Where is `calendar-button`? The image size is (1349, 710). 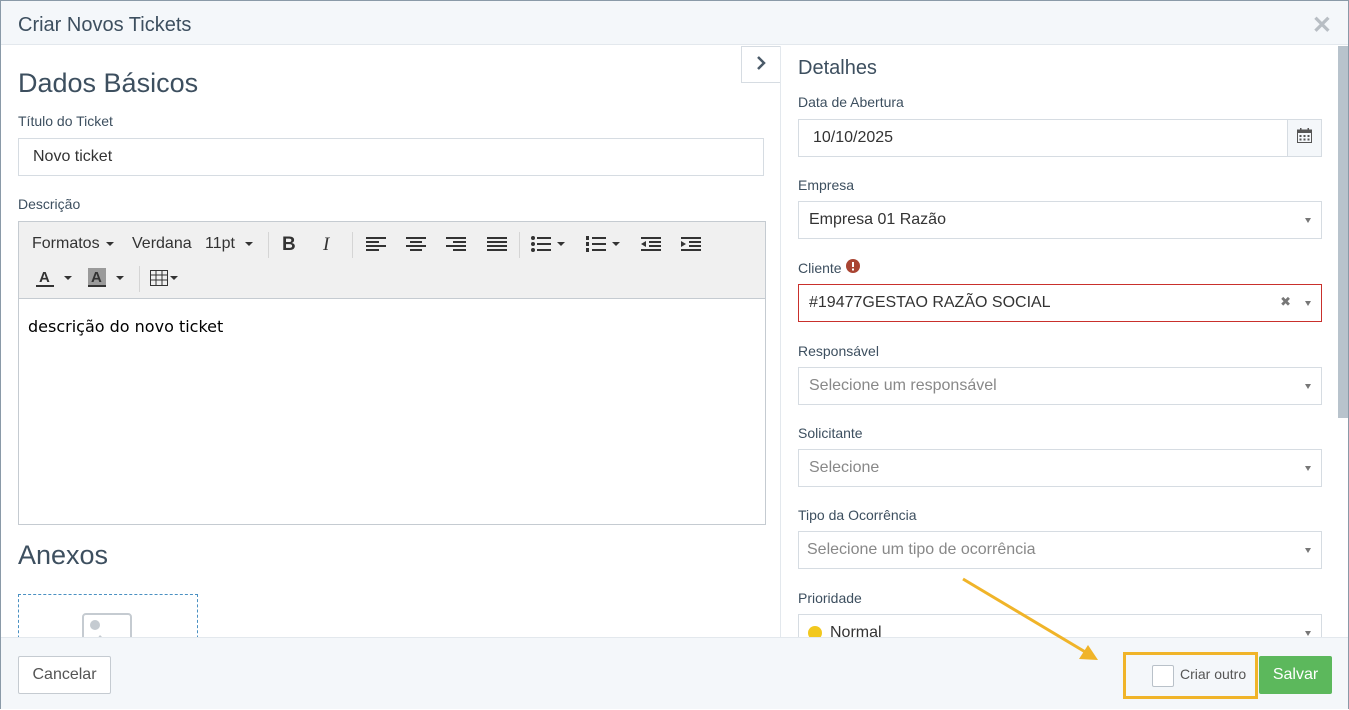
calendar-button is located at coordinates (1304, 138).